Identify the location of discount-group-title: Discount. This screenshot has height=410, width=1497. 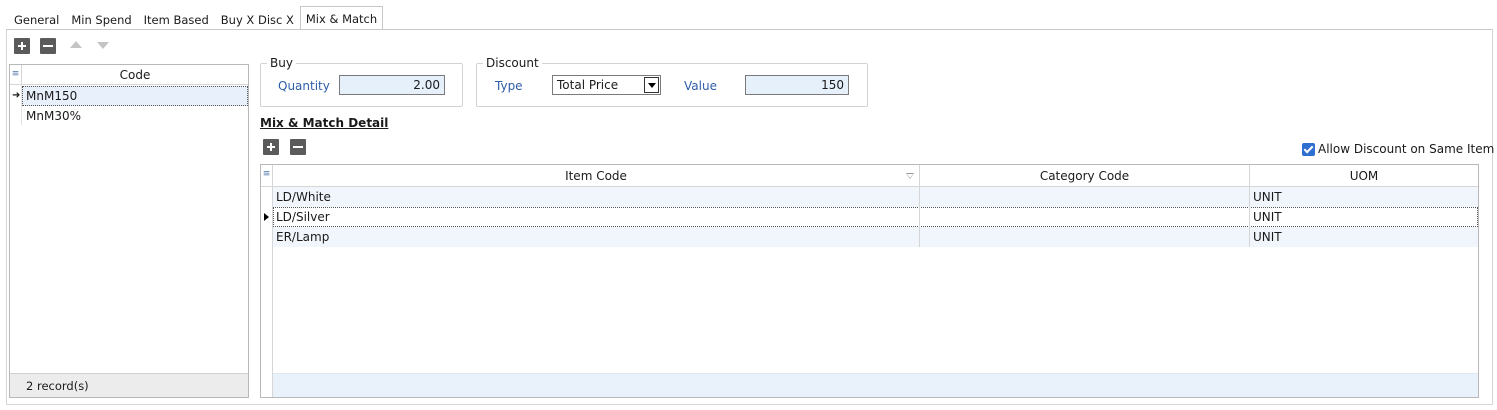
(512, 63).